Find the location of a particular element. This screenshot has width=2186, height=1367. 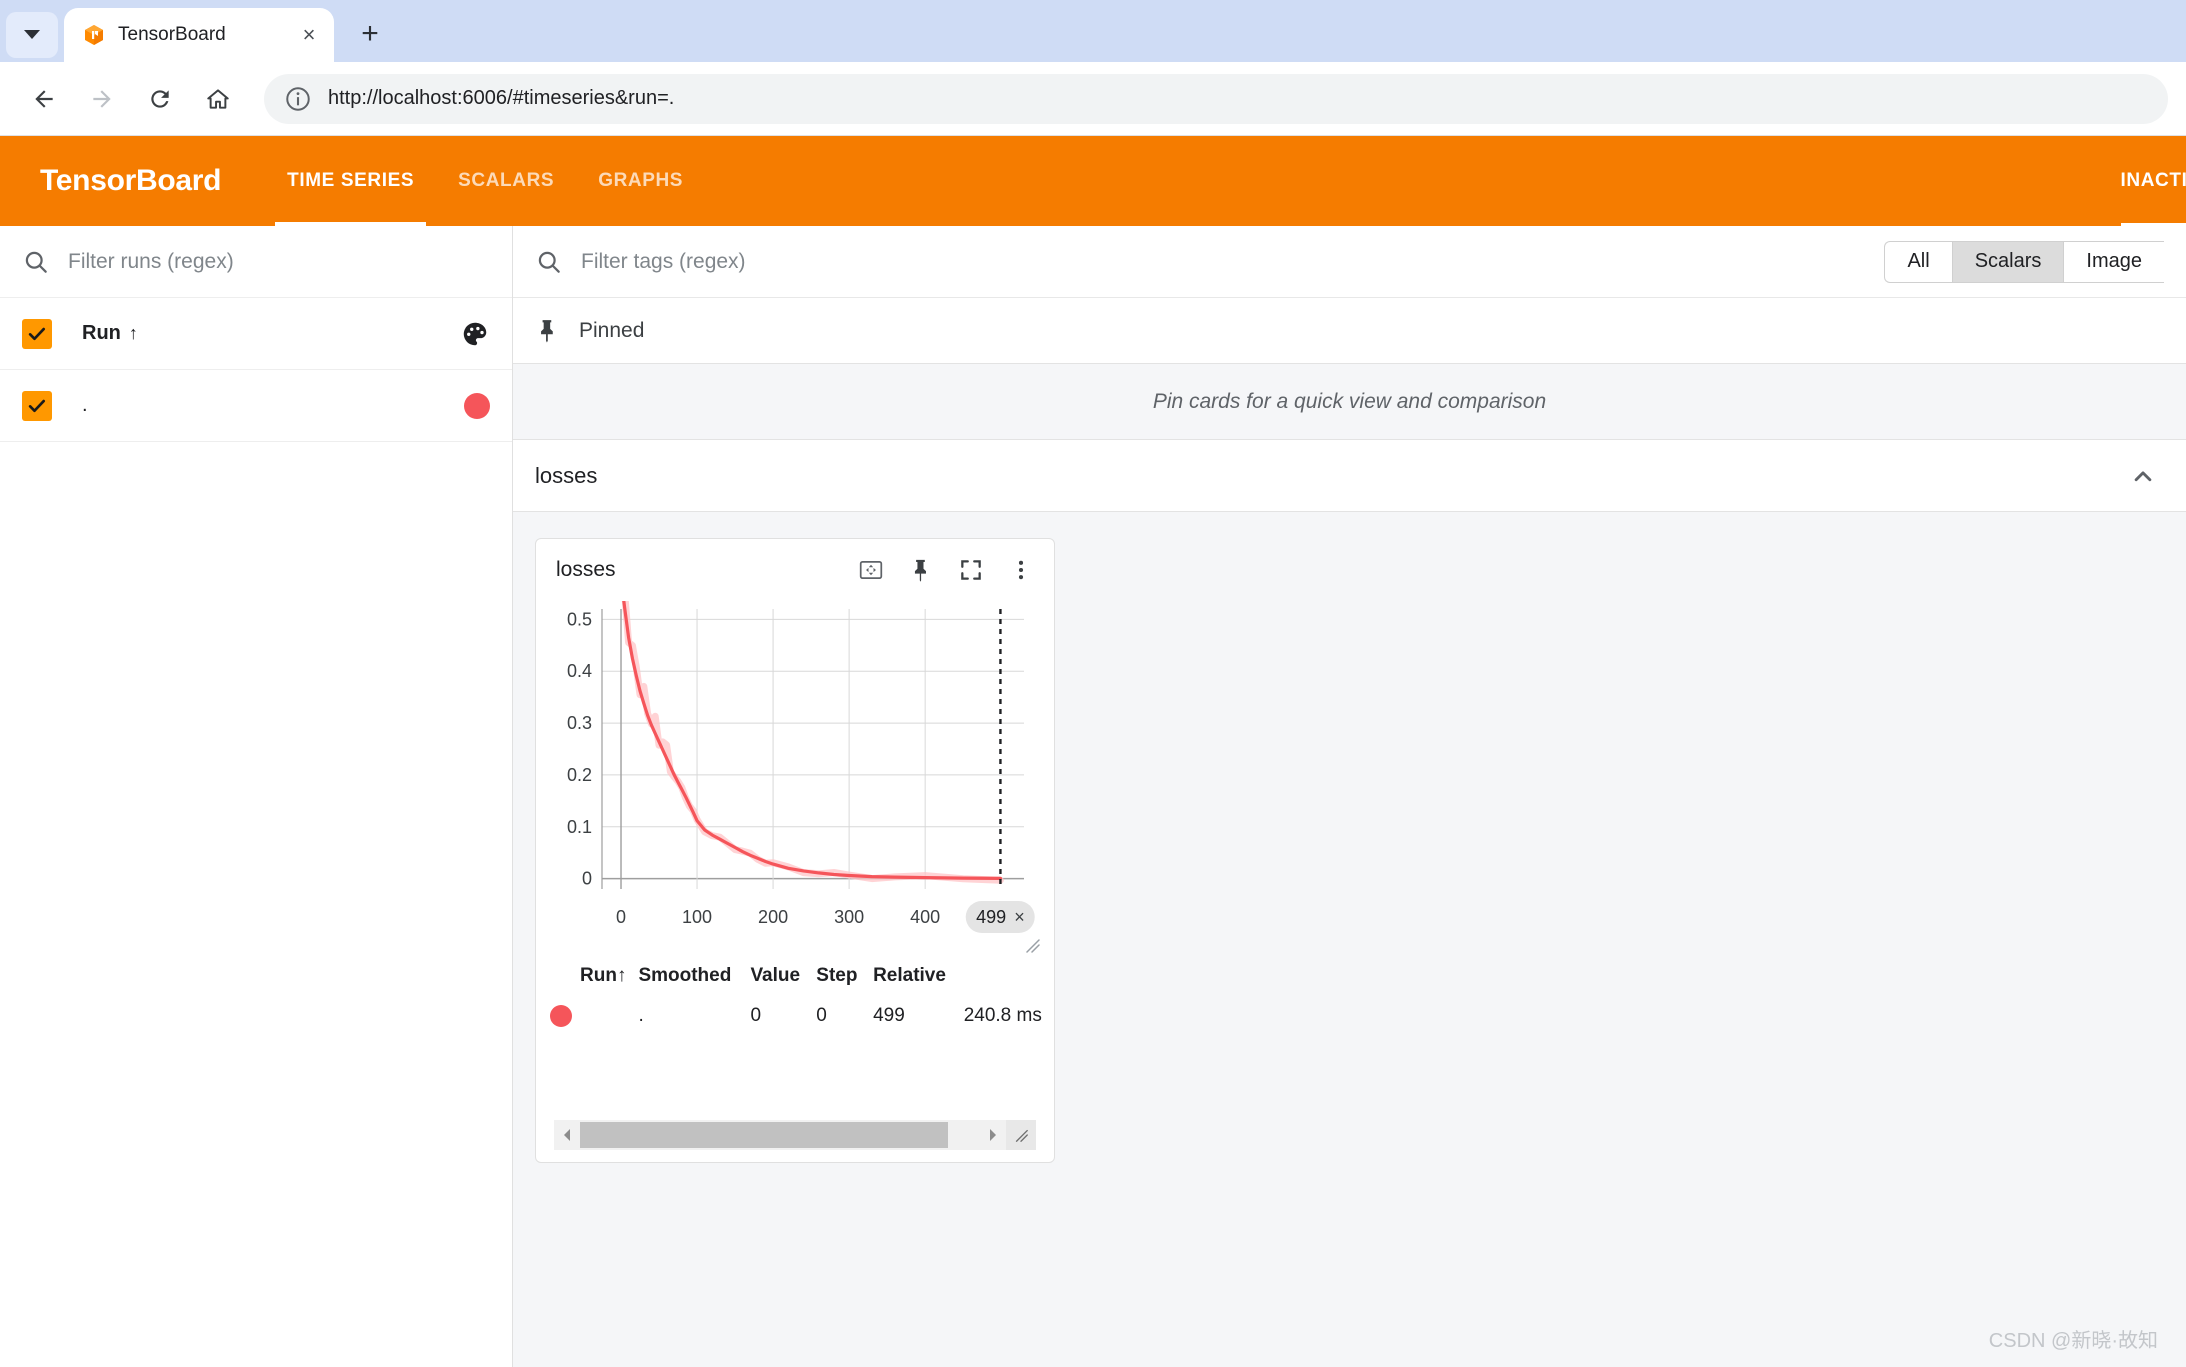

browser-toolbar: http://localhost:6006/#timeseries&run=. is located at coordinates (1093, 99).